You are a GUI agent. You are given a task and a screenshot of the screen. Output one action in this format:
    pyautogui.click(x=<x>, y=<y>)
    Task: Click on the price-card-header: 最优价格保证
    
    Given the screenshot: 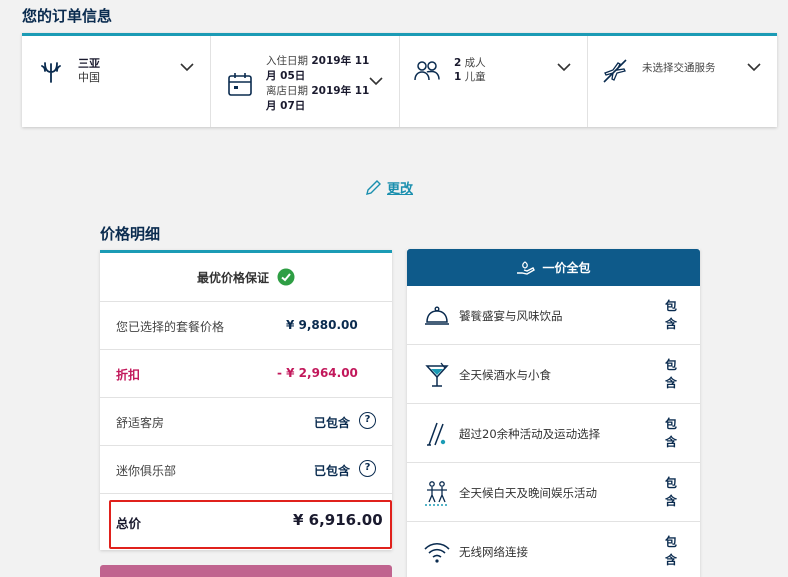 What is the action you would take?
    pyautogui.click(x=246, y=277)
    